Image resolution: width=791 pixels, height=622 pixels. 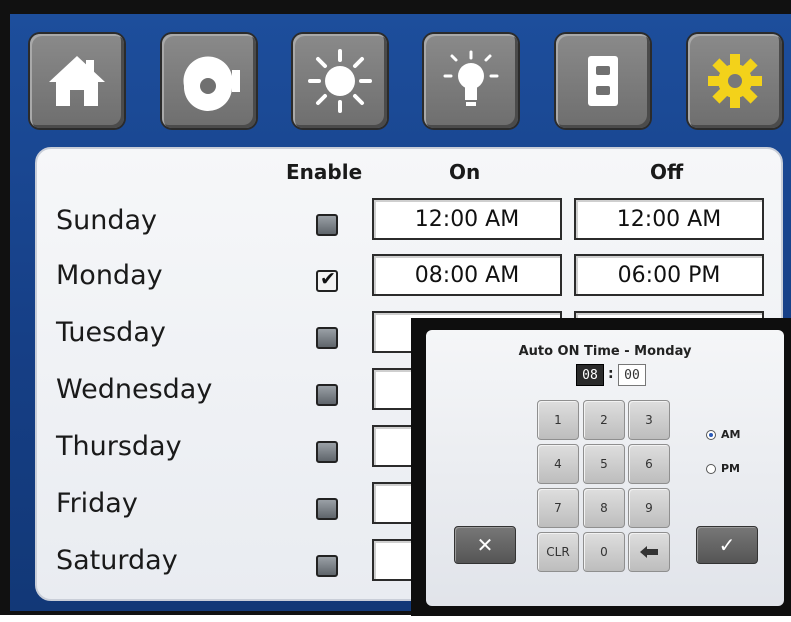 I want to click on pm-radio: PM, so click(x=723, y=468).